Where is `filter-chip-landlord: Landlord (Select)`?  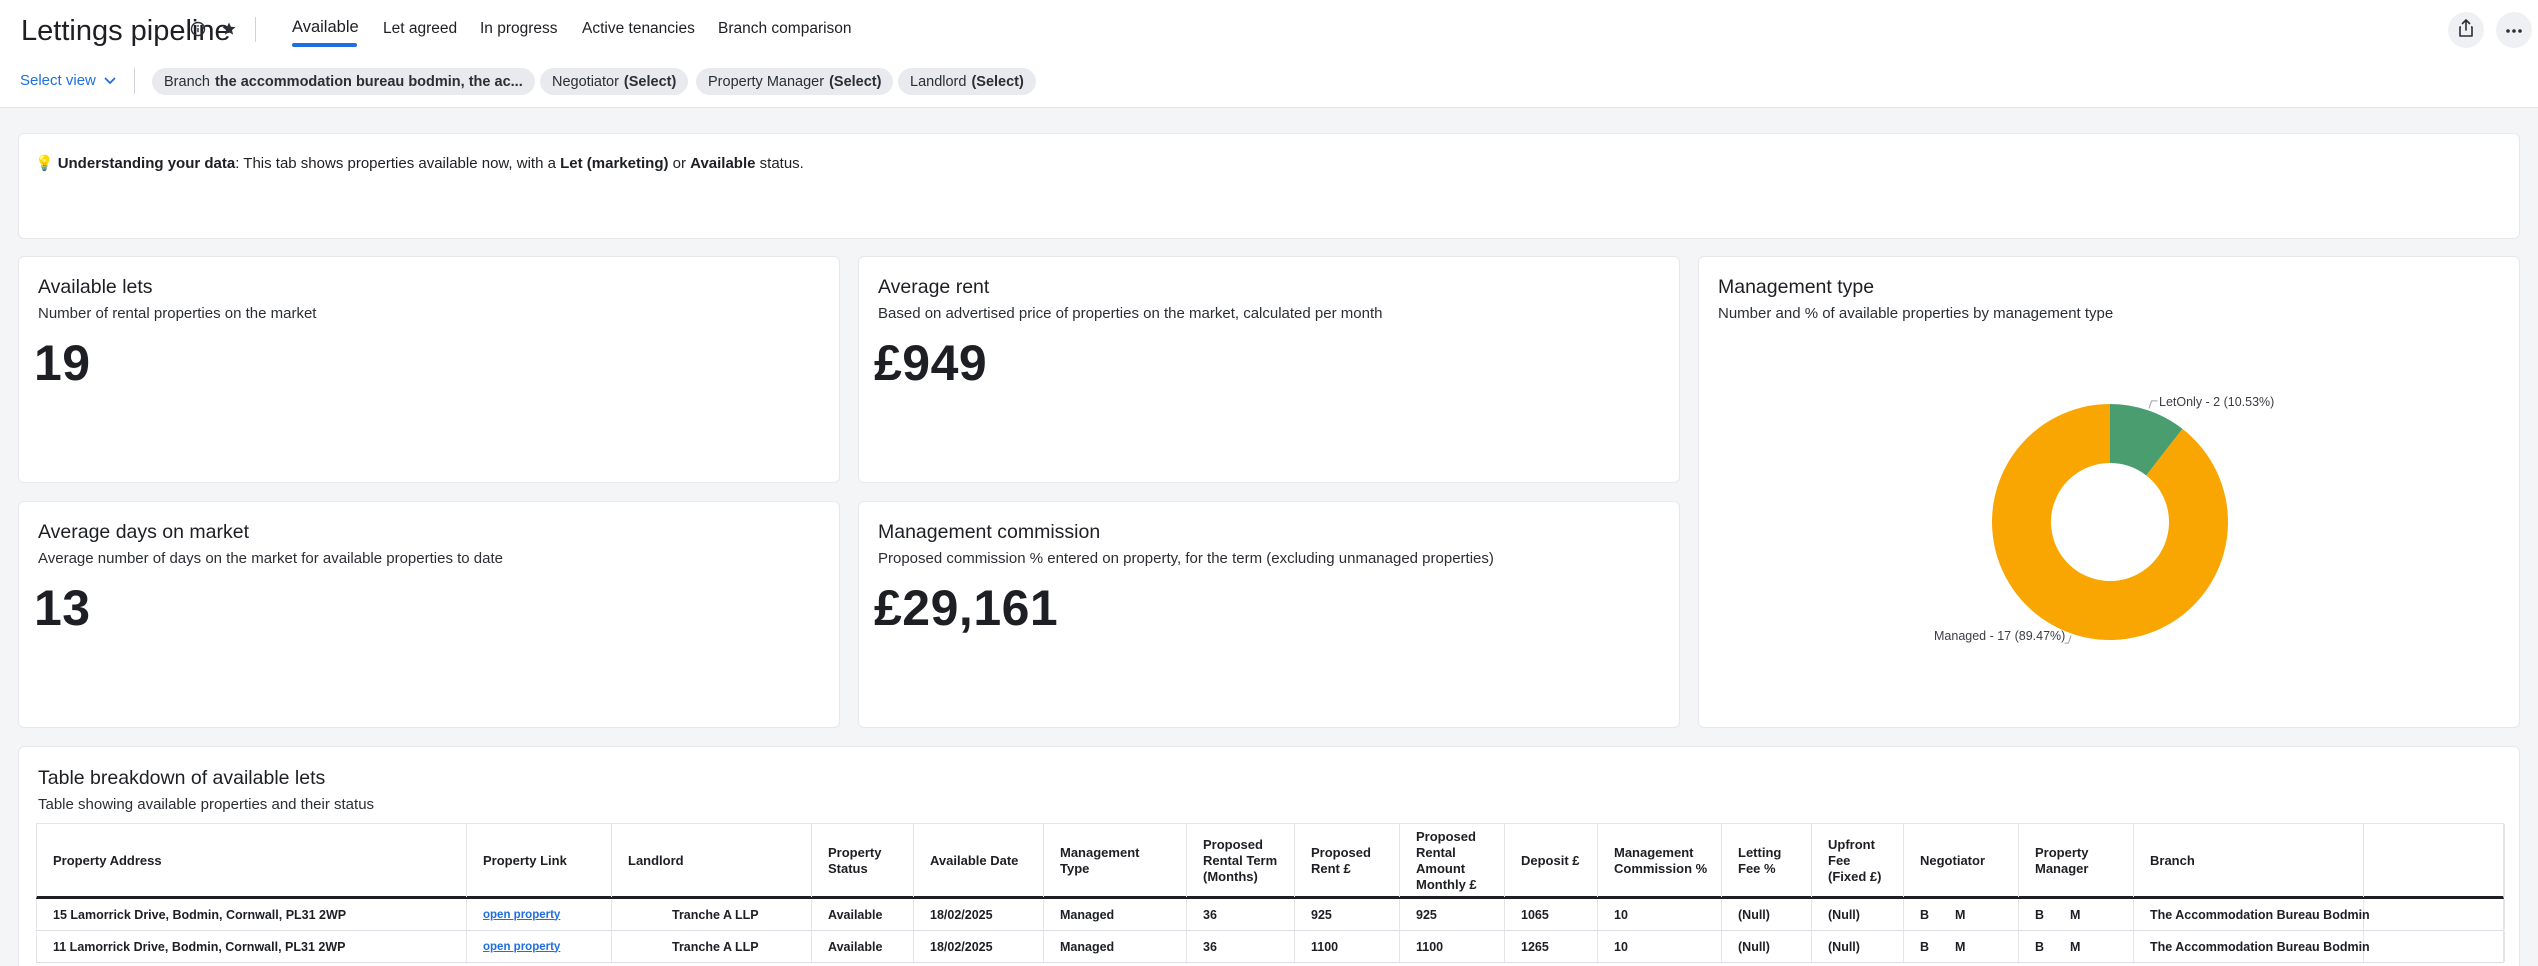
filter-chip-landlord: Landlord (Select) is located at coordinates (967, 81).